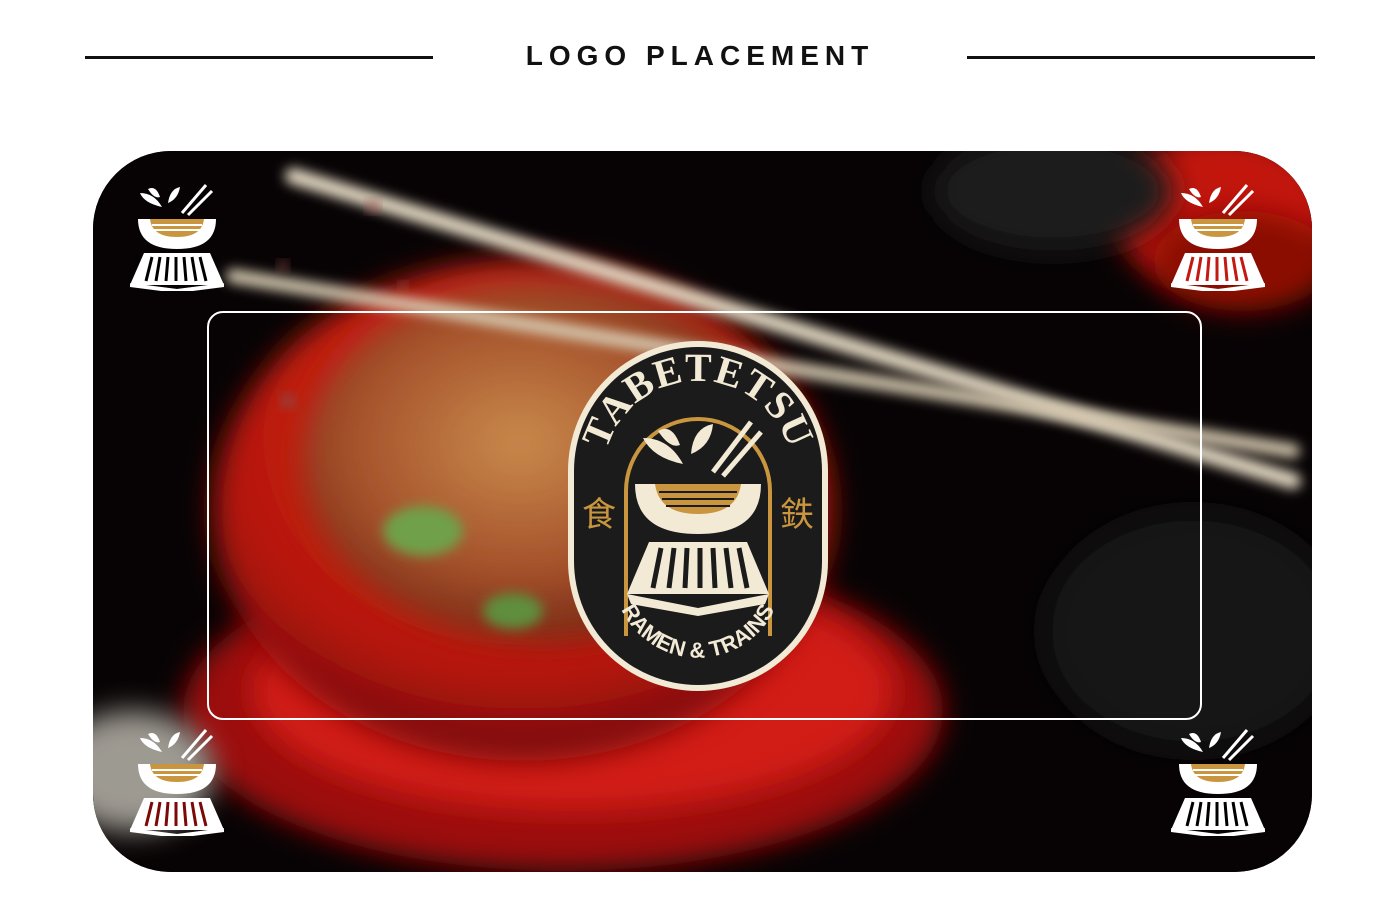 This screenshot has width=1400, height=916. I want to click on kanji-right: 鉄, so click(797, 515).